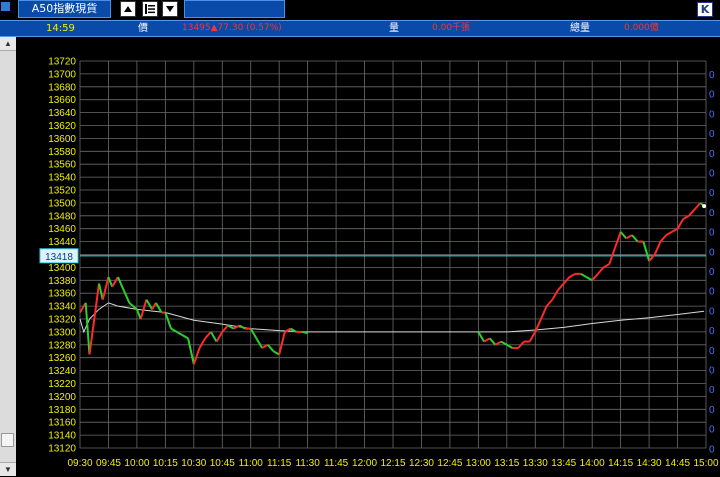 Image resolution: width=720 pixels, height=477 pixels. What do you see at coordinates (64, 9) in the screenshot?
I see `symbol-title: A50指數現貨` at bounding box center [64, 9].